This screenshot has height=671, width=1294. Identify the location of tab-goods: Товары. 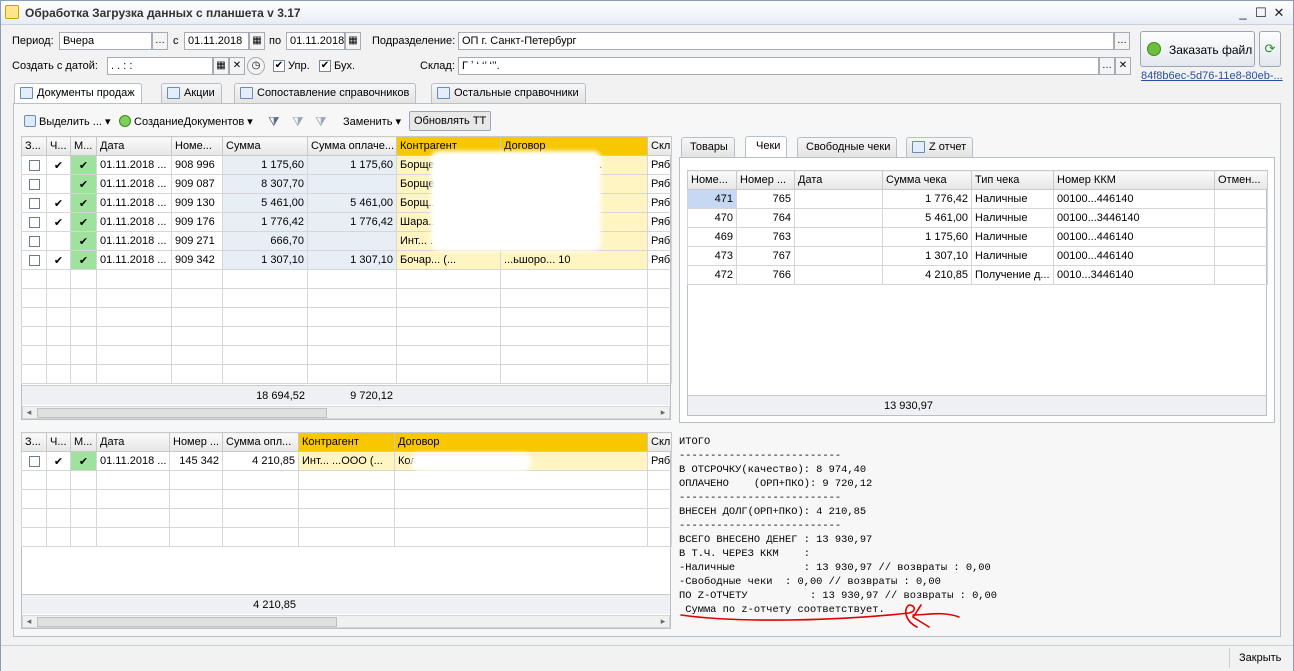
(708, 147).